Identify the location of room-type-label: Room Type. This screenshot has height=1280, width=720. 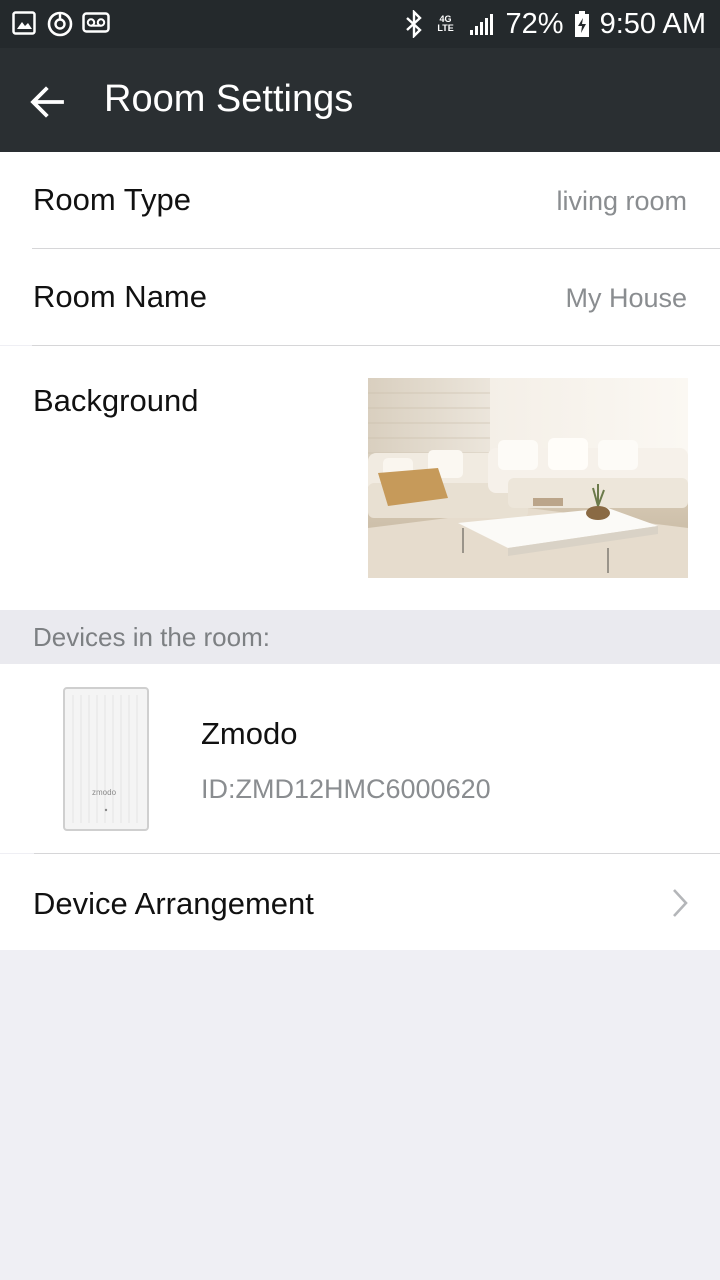
(112, 199).